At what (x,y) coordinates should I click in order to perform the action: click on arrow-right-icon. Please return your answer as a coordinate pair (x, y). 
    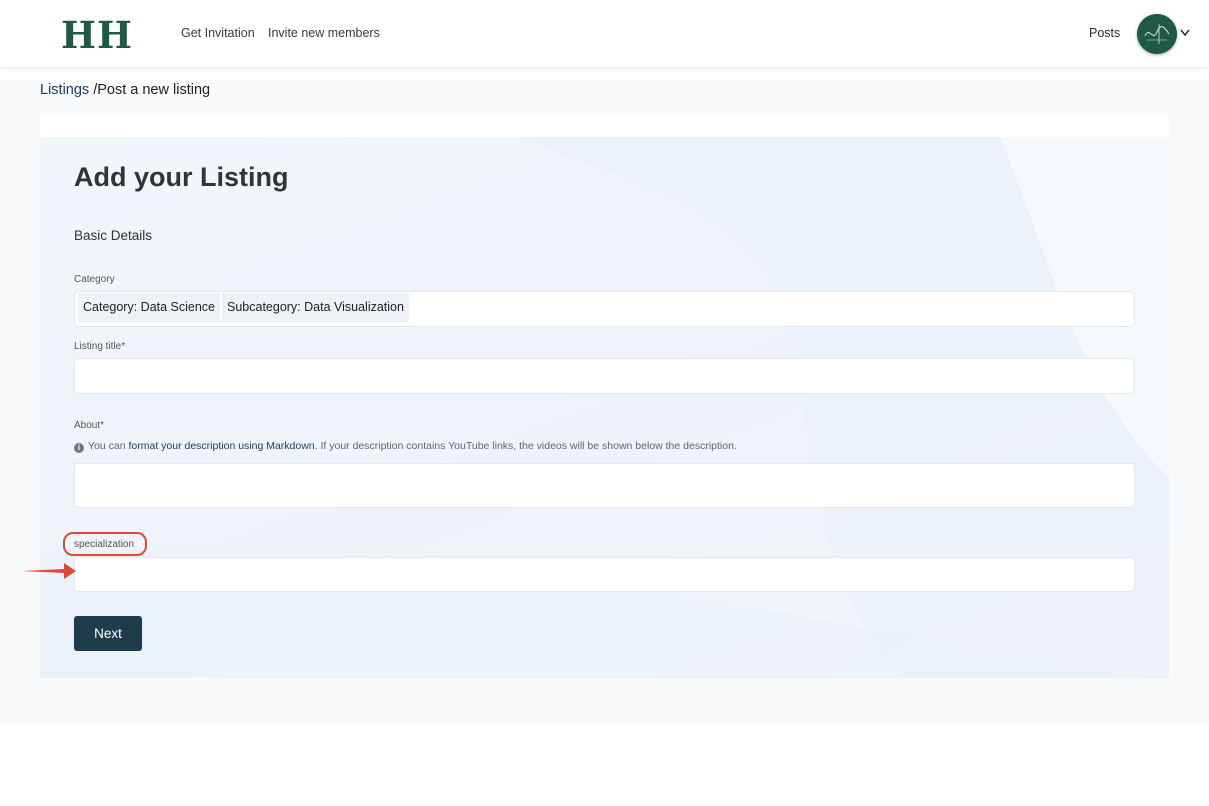
    Looking at the image, I should click on (49, 571).